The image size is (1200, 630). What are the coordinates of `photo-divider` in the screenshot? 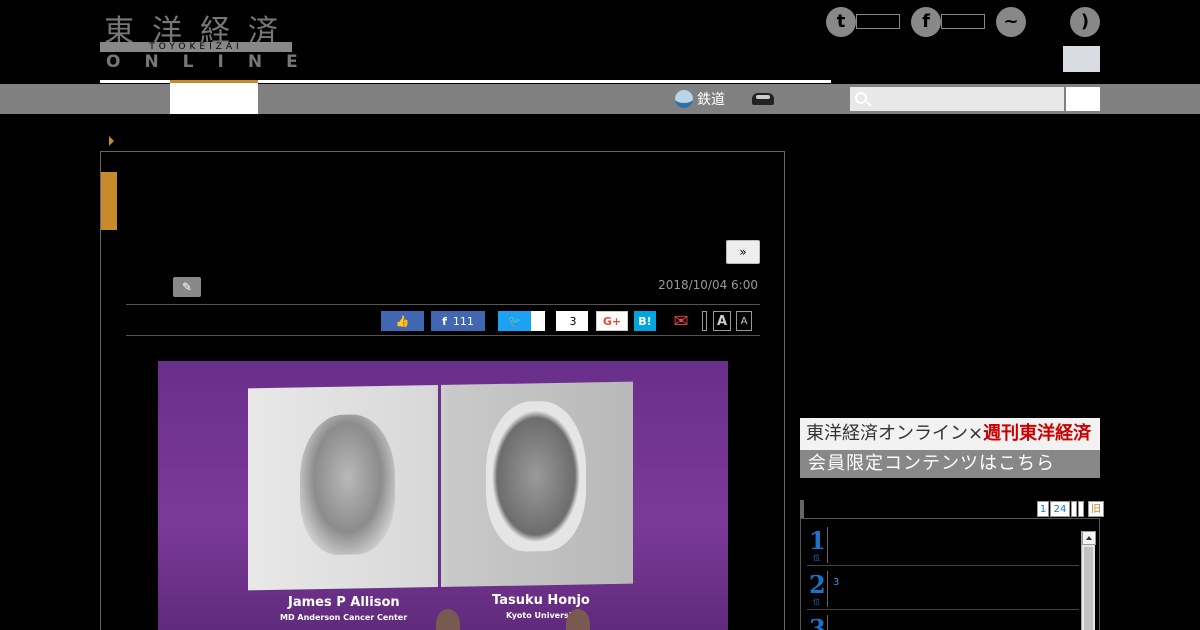 It's located at (439, 486).